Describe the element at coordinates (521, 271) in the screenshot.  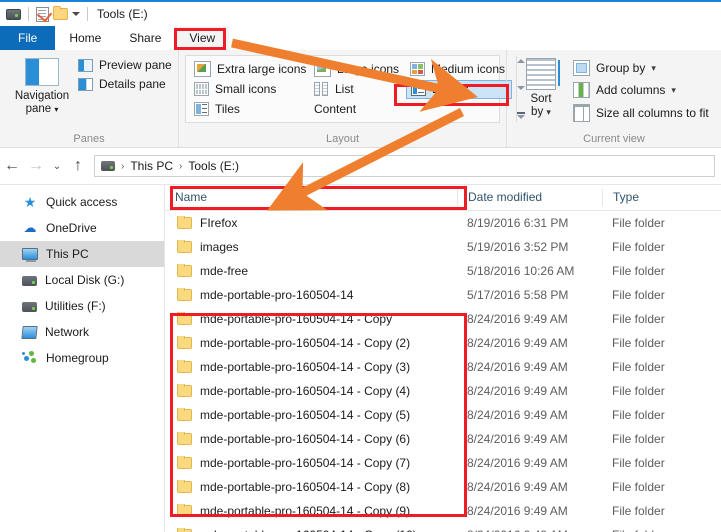
I see `cell-date-modified: 5/18/2016 10:26 AM` at that location.